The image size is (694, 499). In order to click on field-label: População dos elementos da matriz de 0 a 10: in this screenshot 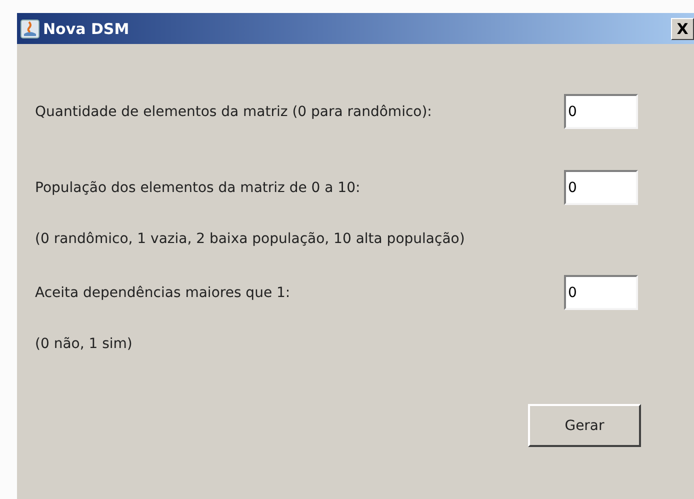, I will do `click(197, 188)`.